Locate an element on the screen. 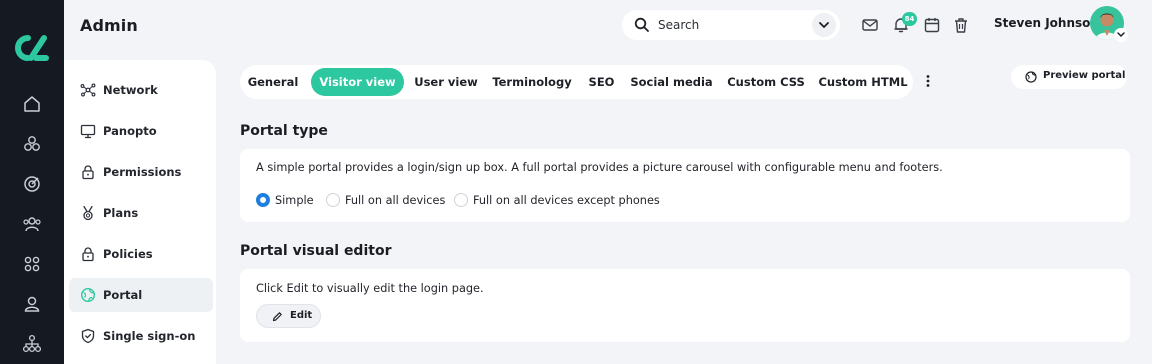 The height and width of the screenshot is (364, 1152). tab-user-view: User view is located at coordinates (446, 82).